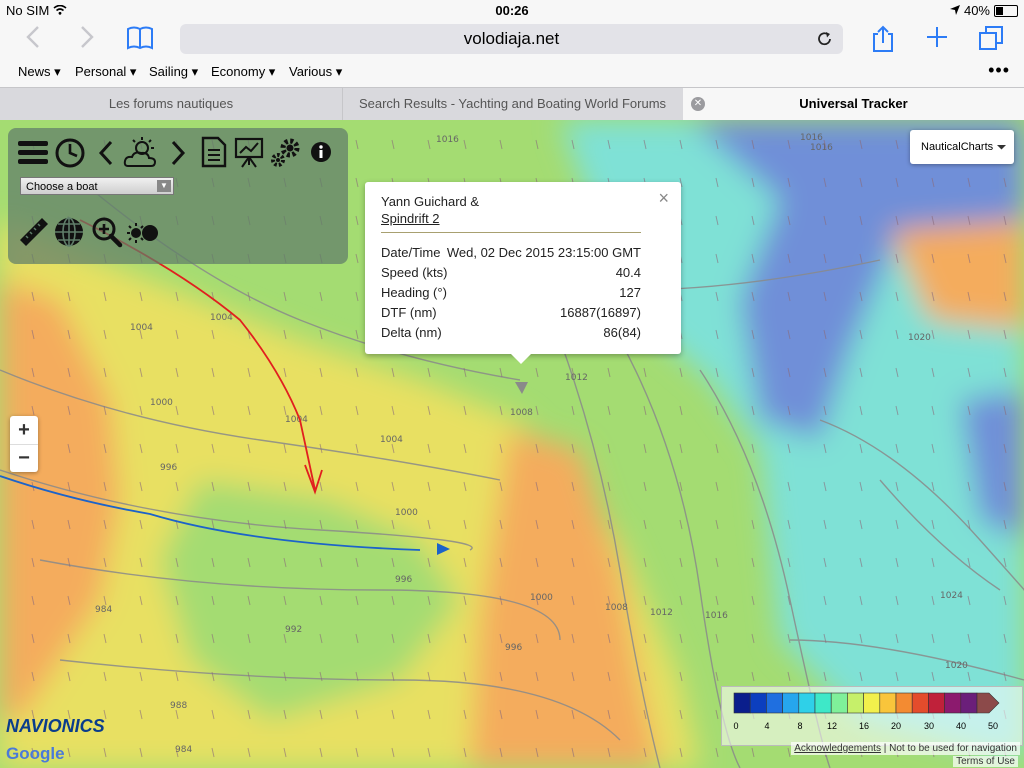 This screenshot has width=1024, height=768. Describe the element at coordinates (991, 41) in the screenshot. I see `tabs-overview-icon` at that location.